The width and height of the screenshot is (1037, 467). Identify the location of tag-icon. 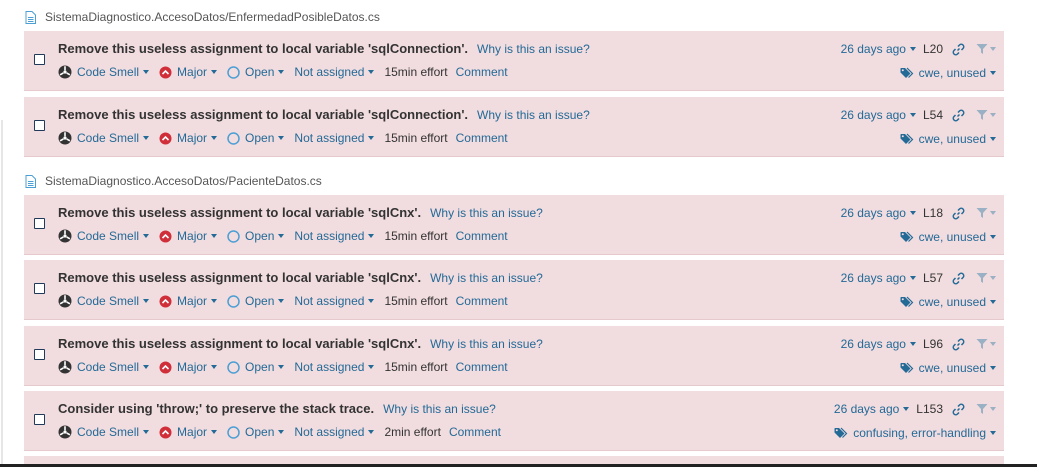
(907, 139).